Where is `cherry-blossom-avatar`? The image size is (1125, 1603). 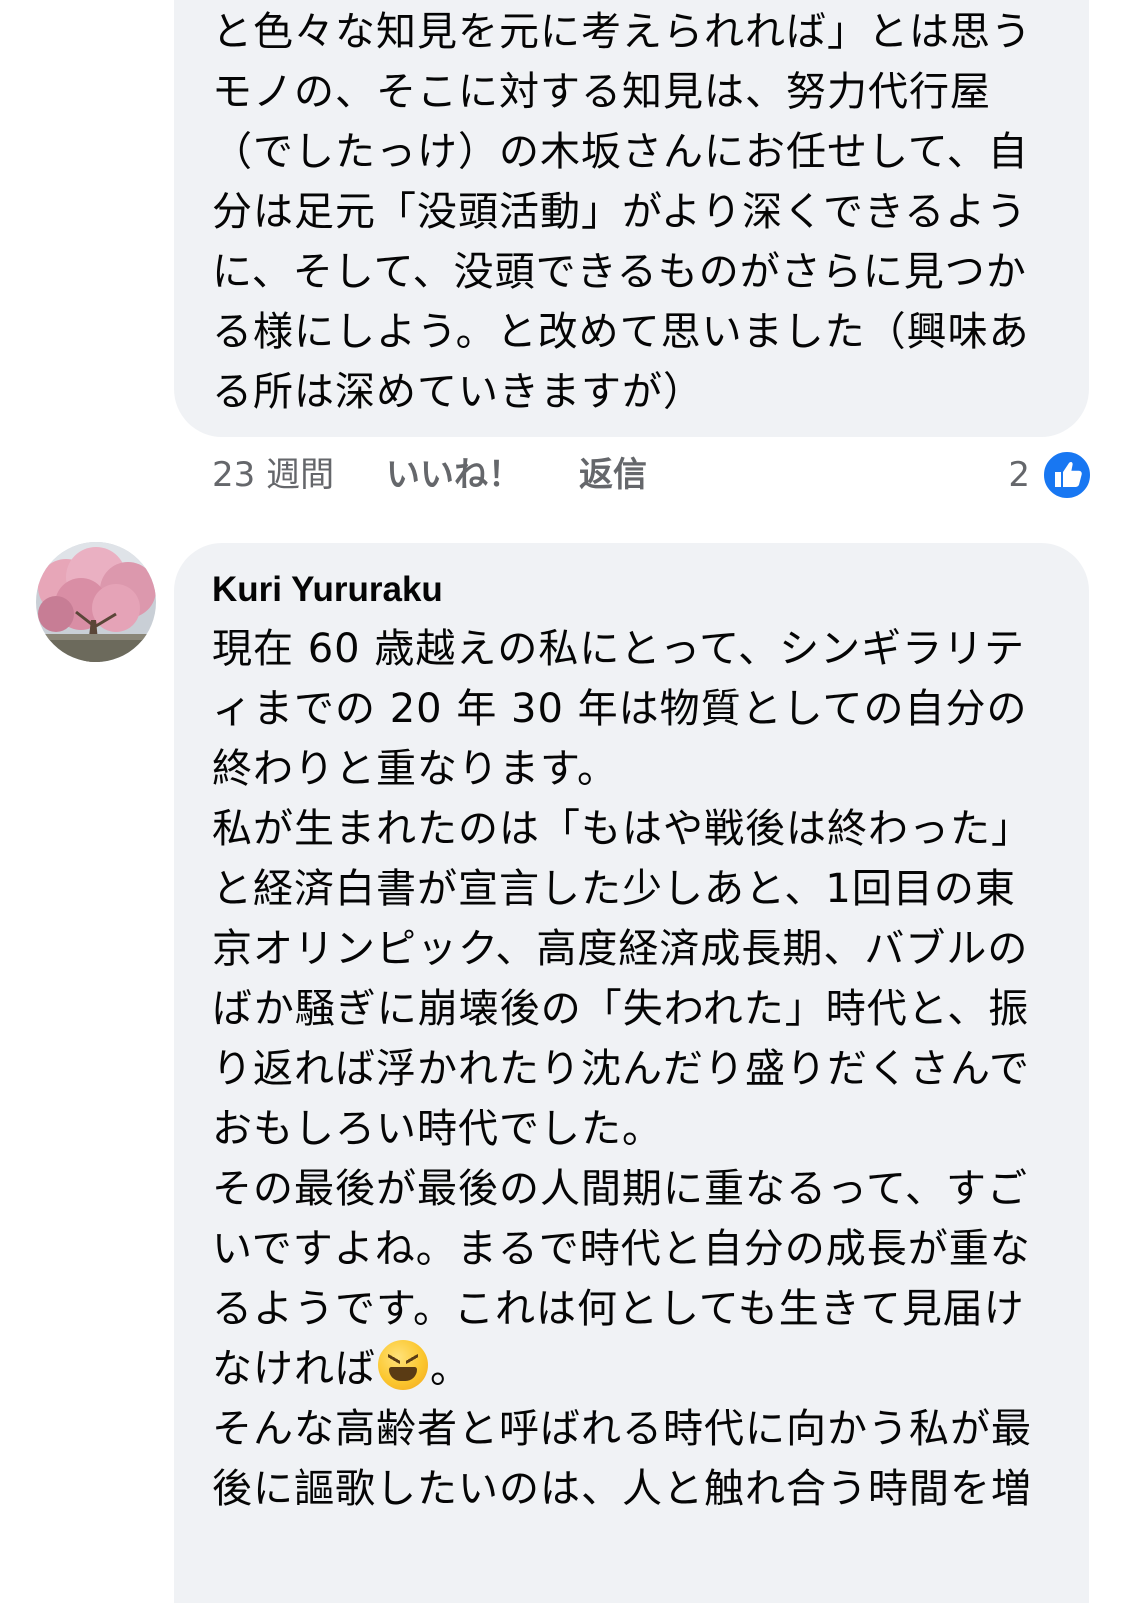 cherry-blossom-avatar is located at coordinates (96, 602).